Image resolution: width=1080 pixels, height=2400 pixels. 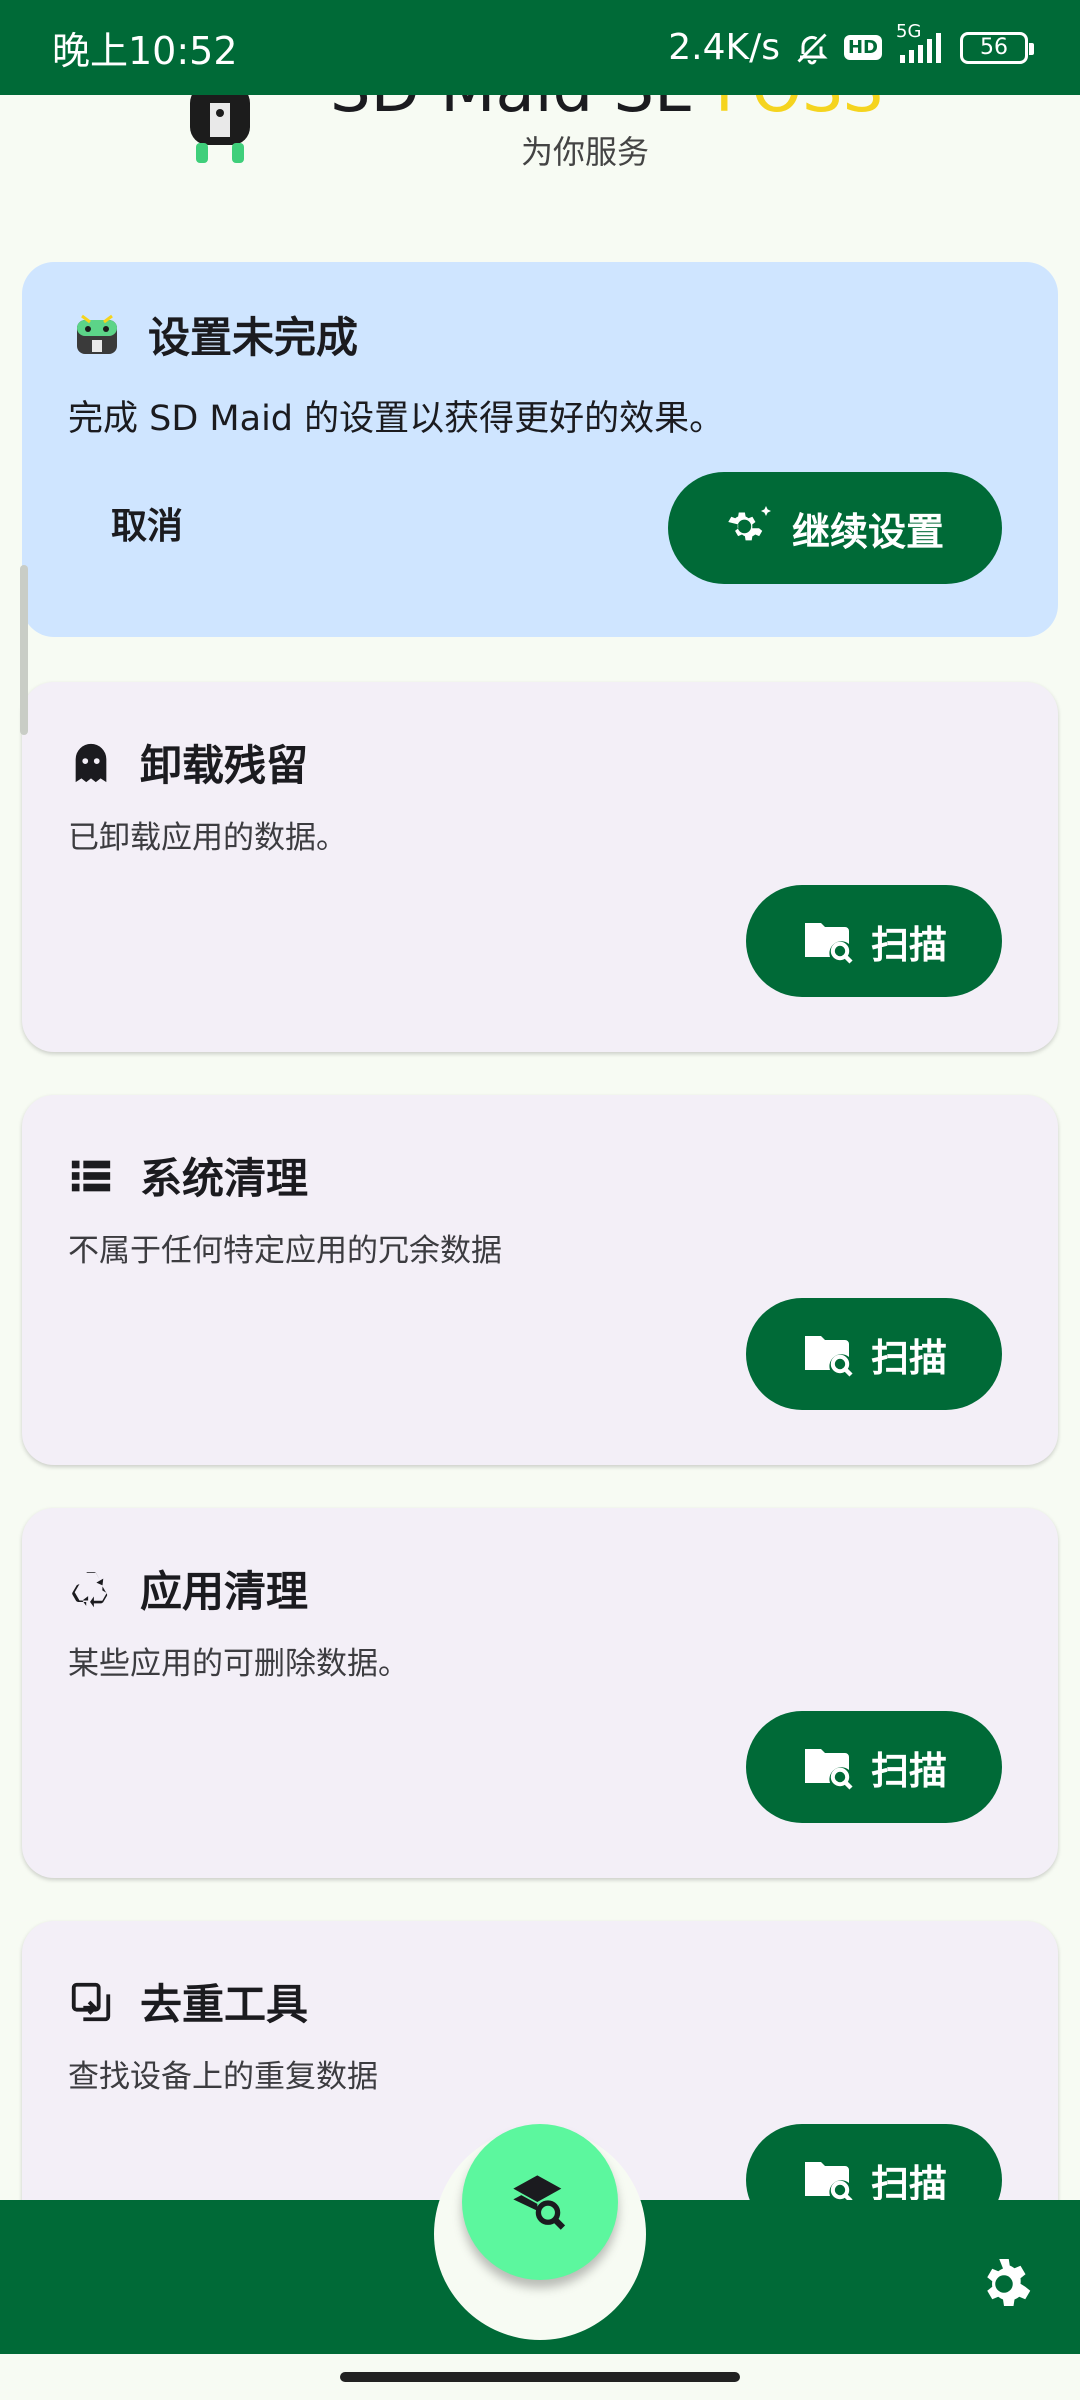 What do you see at coordinates (91, 1175) in the screenshot?
I see `list-icon` at bounding box center [91, 1175].